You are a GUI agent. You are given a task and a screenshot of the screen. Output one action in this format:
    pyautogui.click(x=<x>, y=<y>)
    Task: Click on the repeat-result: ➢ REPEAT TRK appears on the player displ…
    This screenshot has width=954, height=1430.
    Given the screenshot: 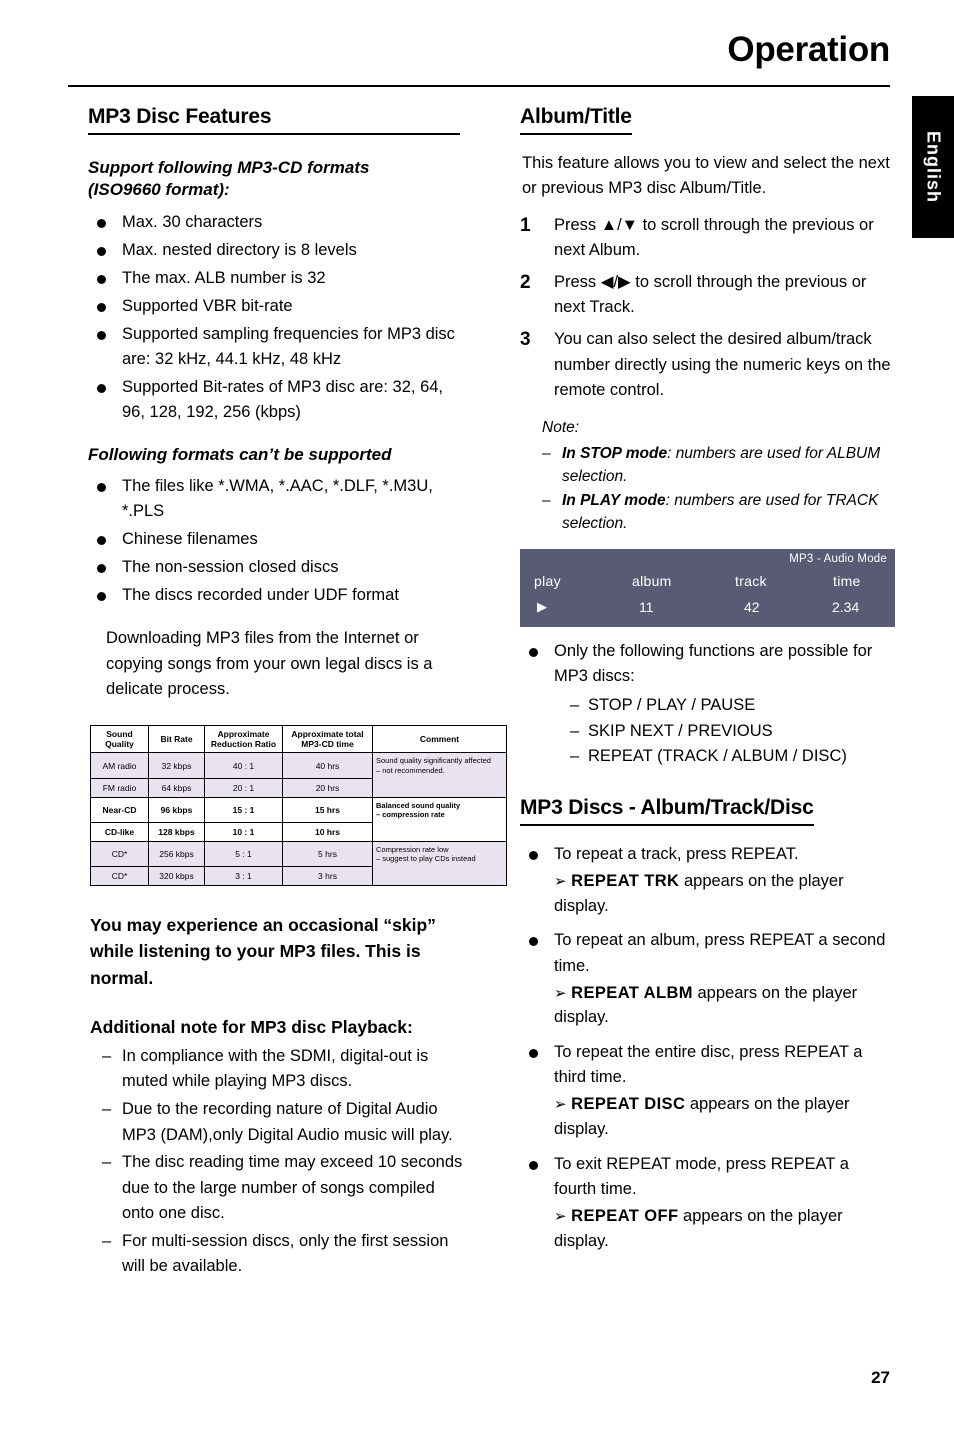 What is the action you would take?
    pyautogui.click(x=699, y=893)
    